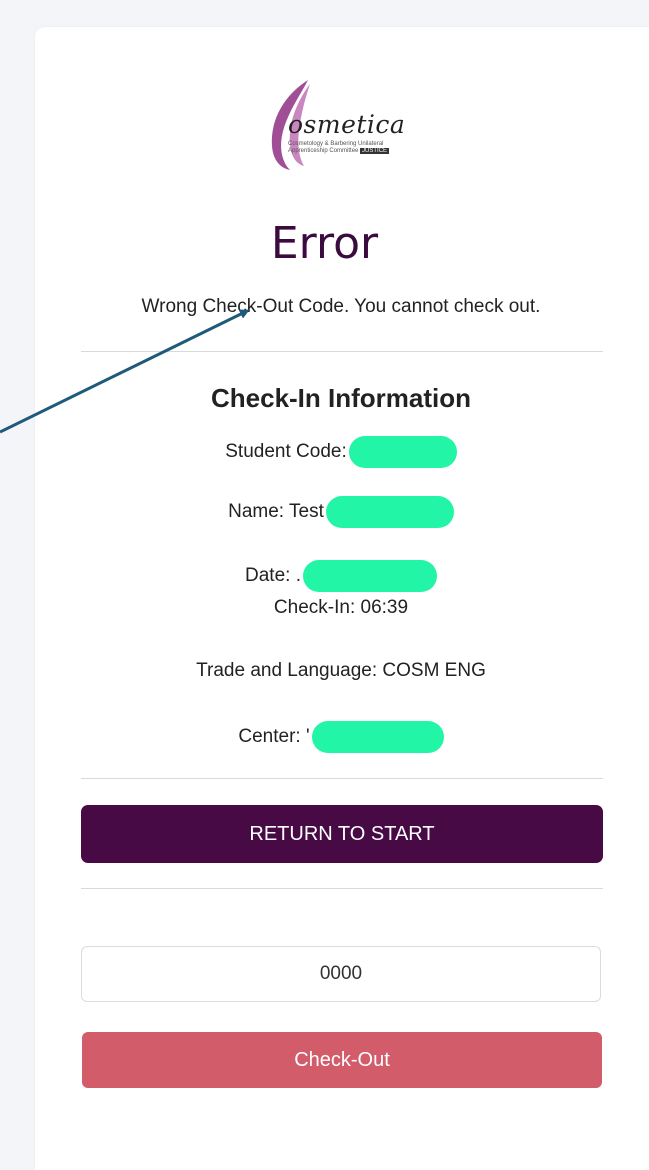 The height and width of the screenshot is (1170, 649). Describe the element at coordinates (342, 1060) in the screenshot. I see `checkout-button: Check-Out` at that location.